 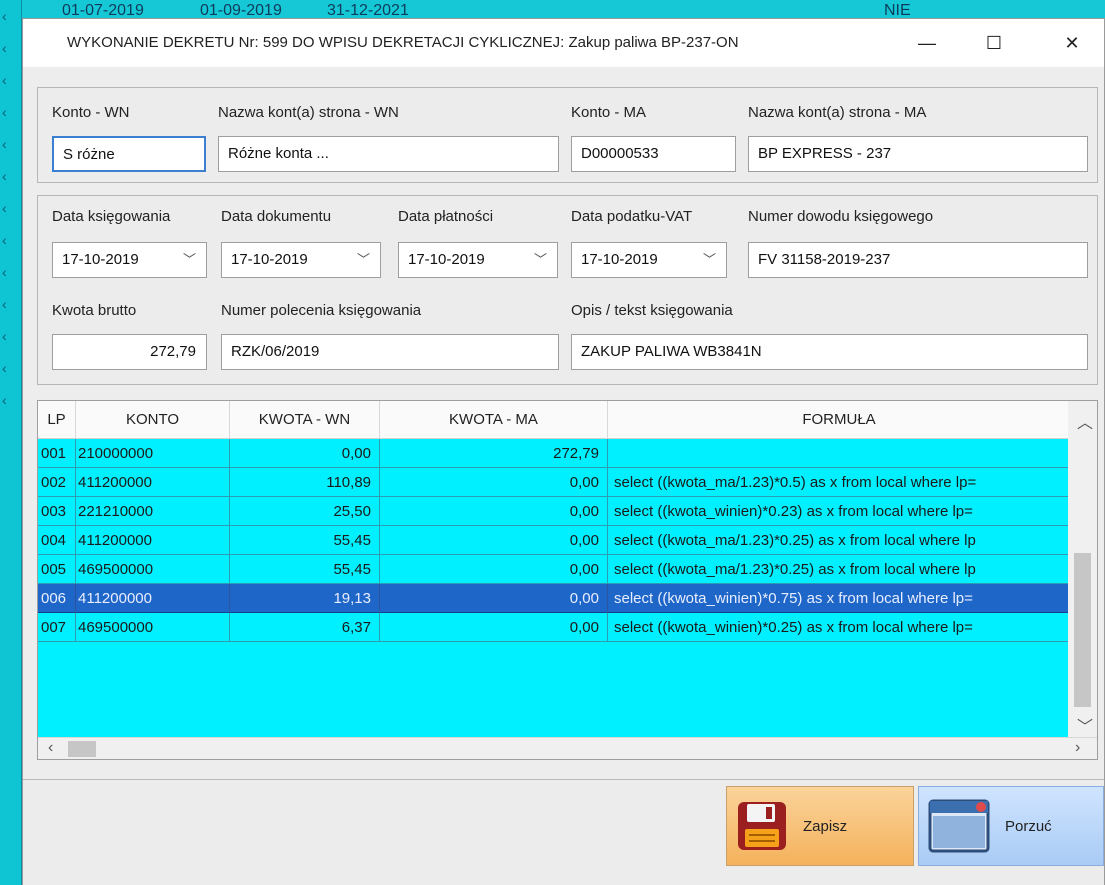 I want to click on maximize-icon: ☐, so click(x=994, y=42).